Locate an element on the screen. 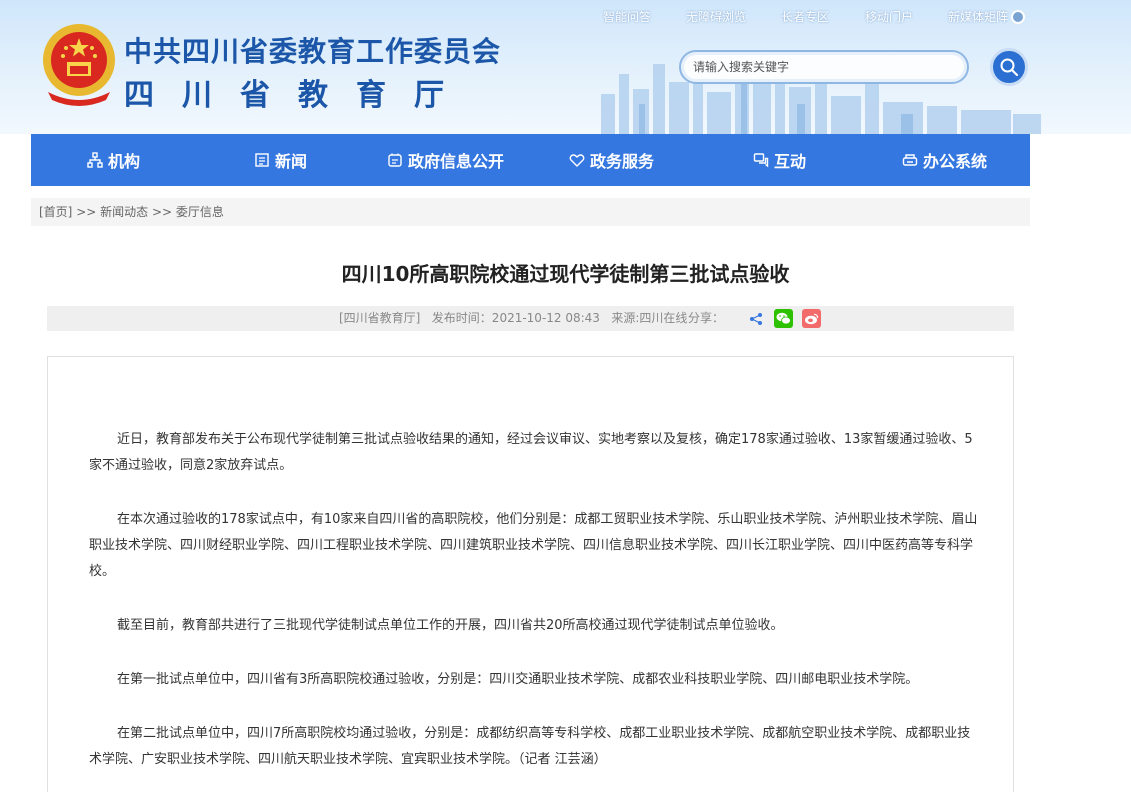  nav-label: 机构 is located at coordinates (124, 161).